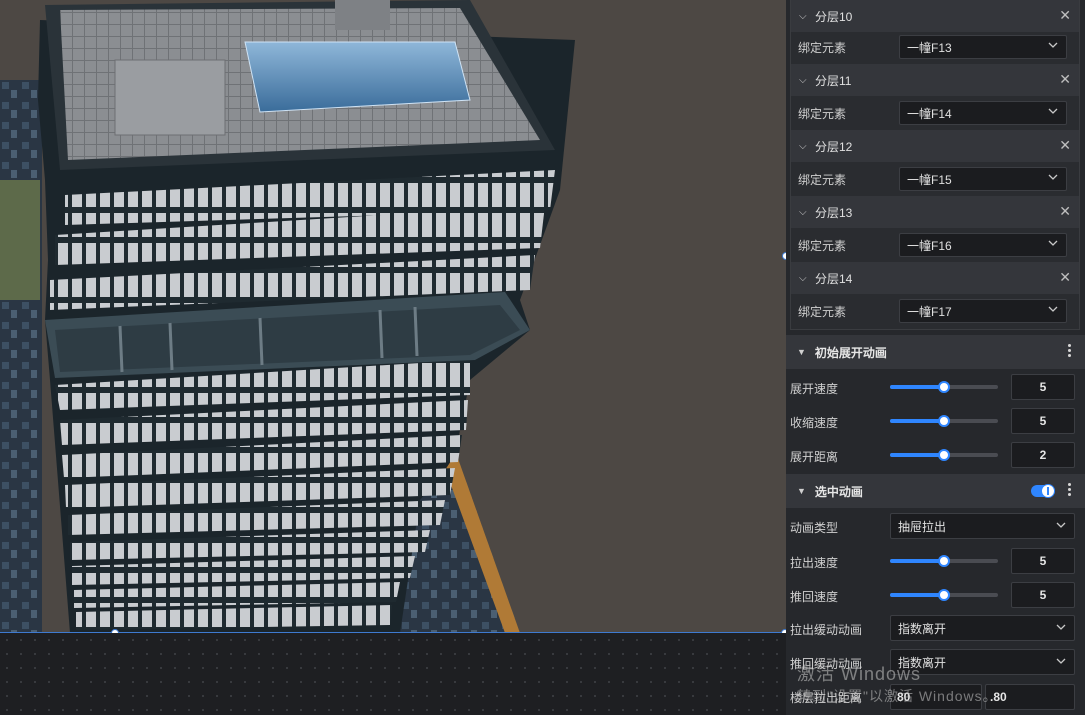 The image size is (1085, 715). What do you see at coordinates (929, 113) in the screenshot?
I see `select-value: 一幢F14` at bounding box center [929, 113].